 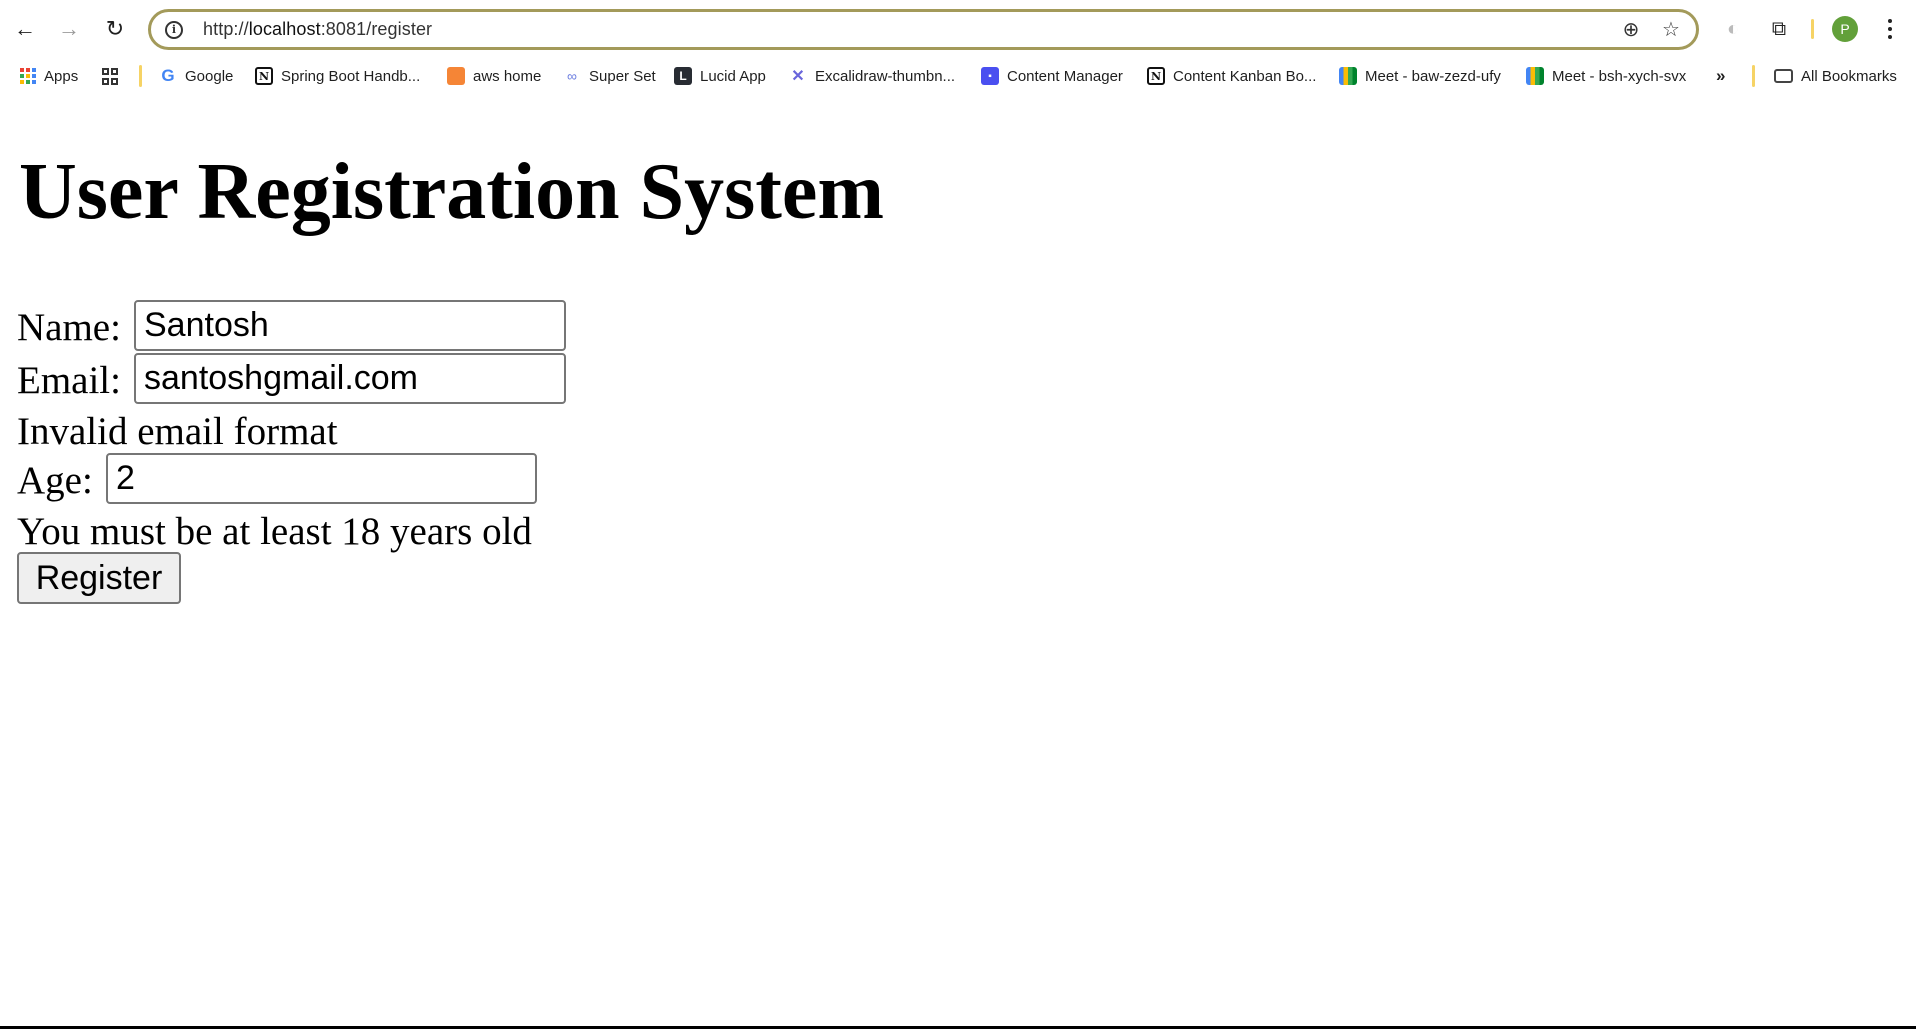 I want to click on forward-button: →, so click(x=69, y=29).